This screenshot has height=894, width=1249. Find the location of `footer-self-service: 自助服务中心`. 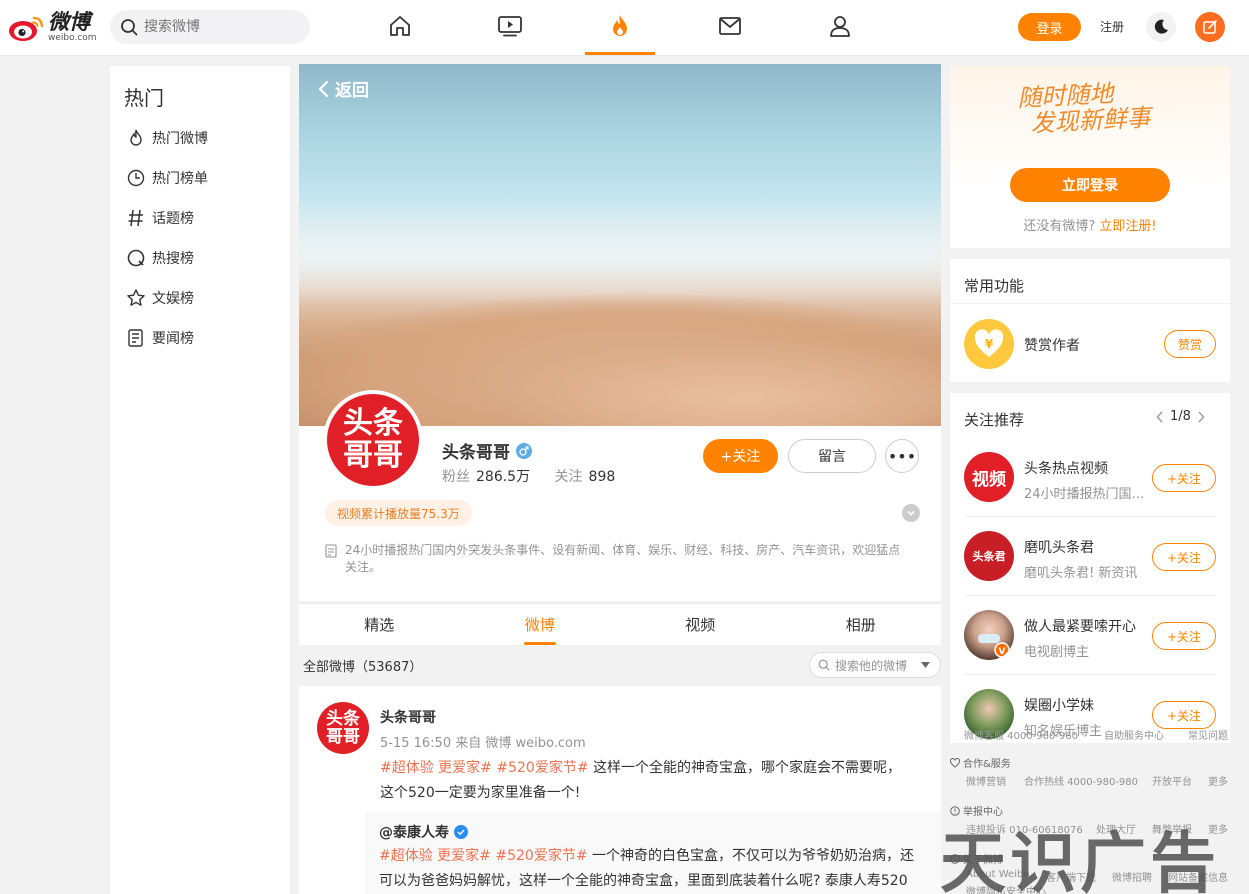

footer-self-service: 自助服务中心 is located at coordinates (1134, 734).